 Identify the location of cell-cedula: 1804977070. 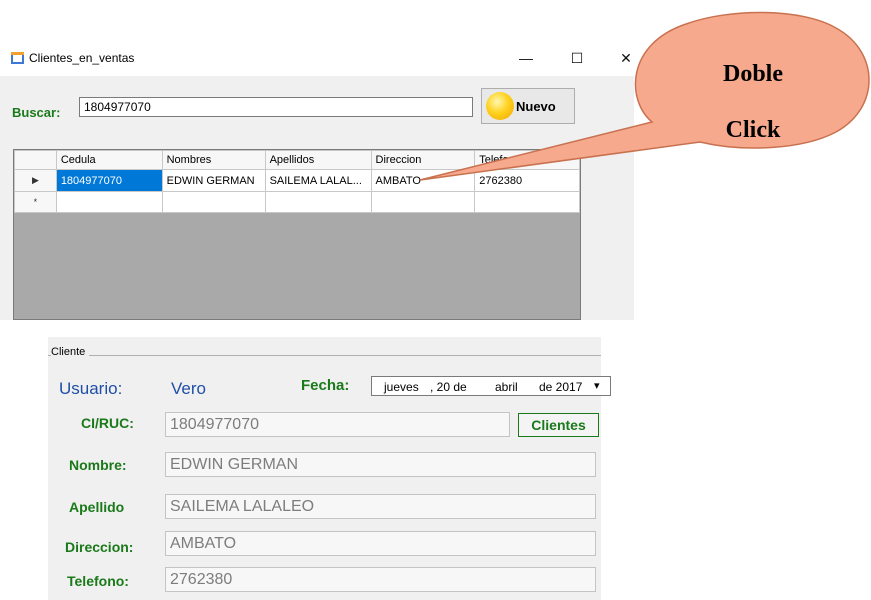
(109, 180).